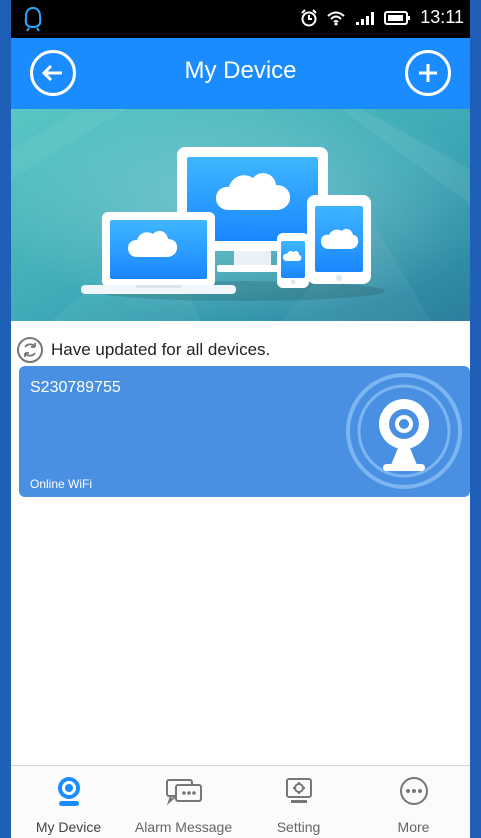  I want to click on status-bar: 13:11, so click(240, 19).